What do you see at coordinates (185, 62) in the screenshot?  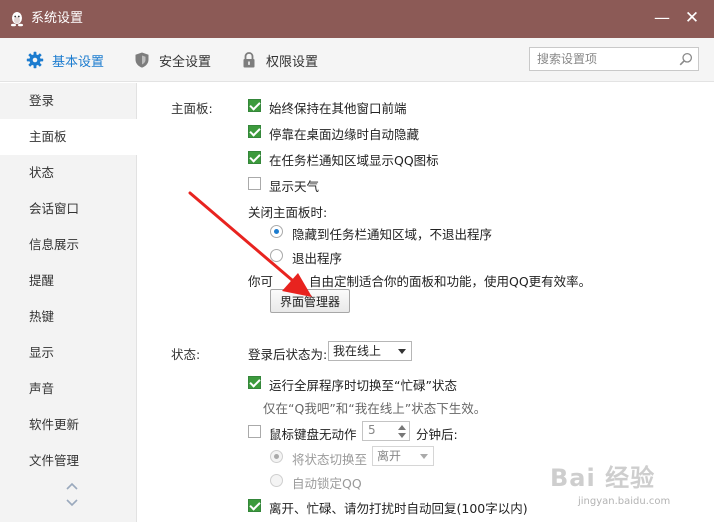 I see `tab-label: 安全设置` at bounding box center [185, 62].